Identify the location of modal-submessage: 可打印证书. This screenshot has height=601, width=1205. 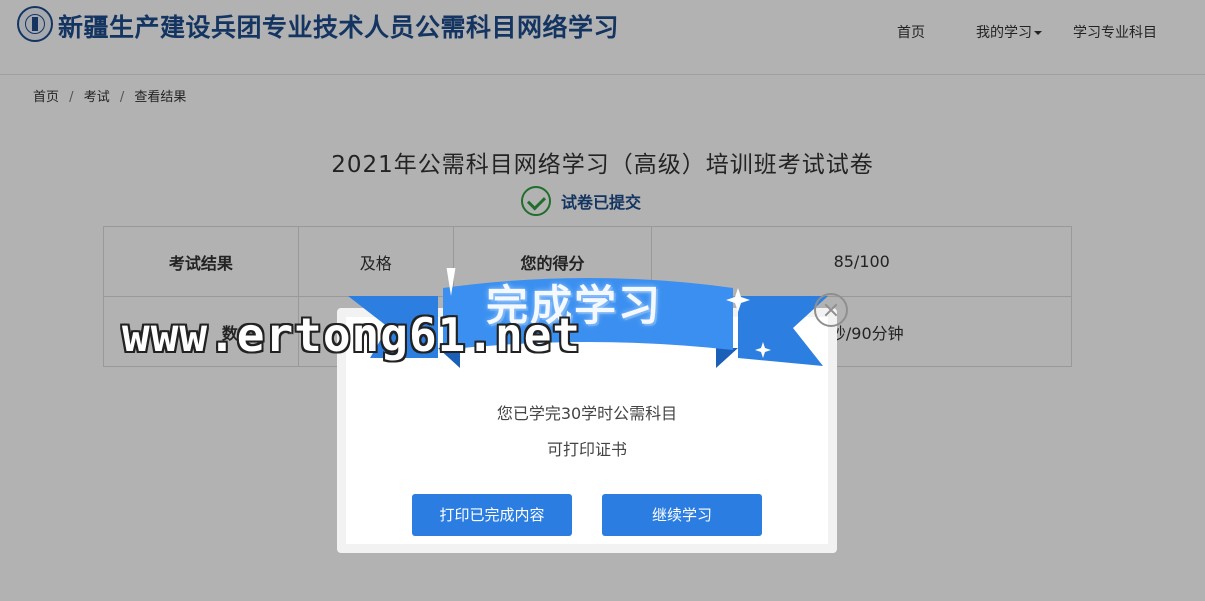
(586, 449).